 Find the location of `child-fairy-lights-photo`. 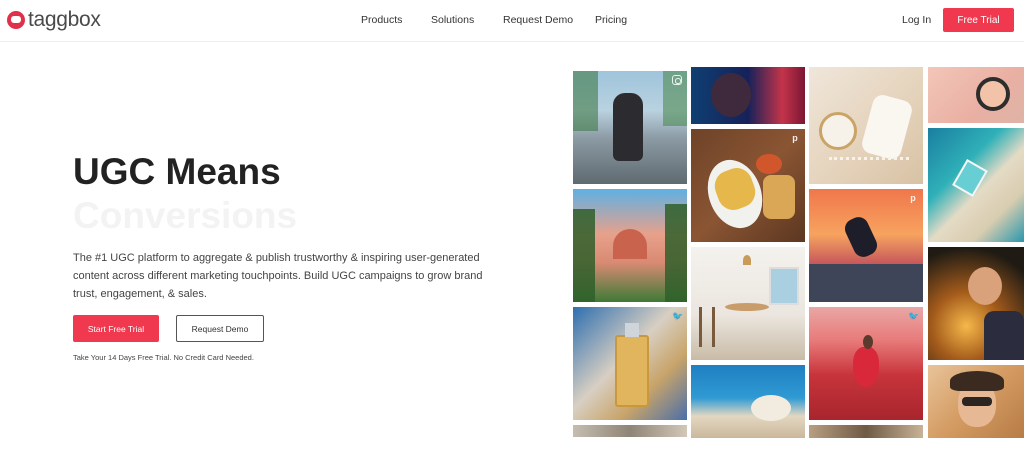

child-fairy-lights-photo is located at coordinates (976, 303).